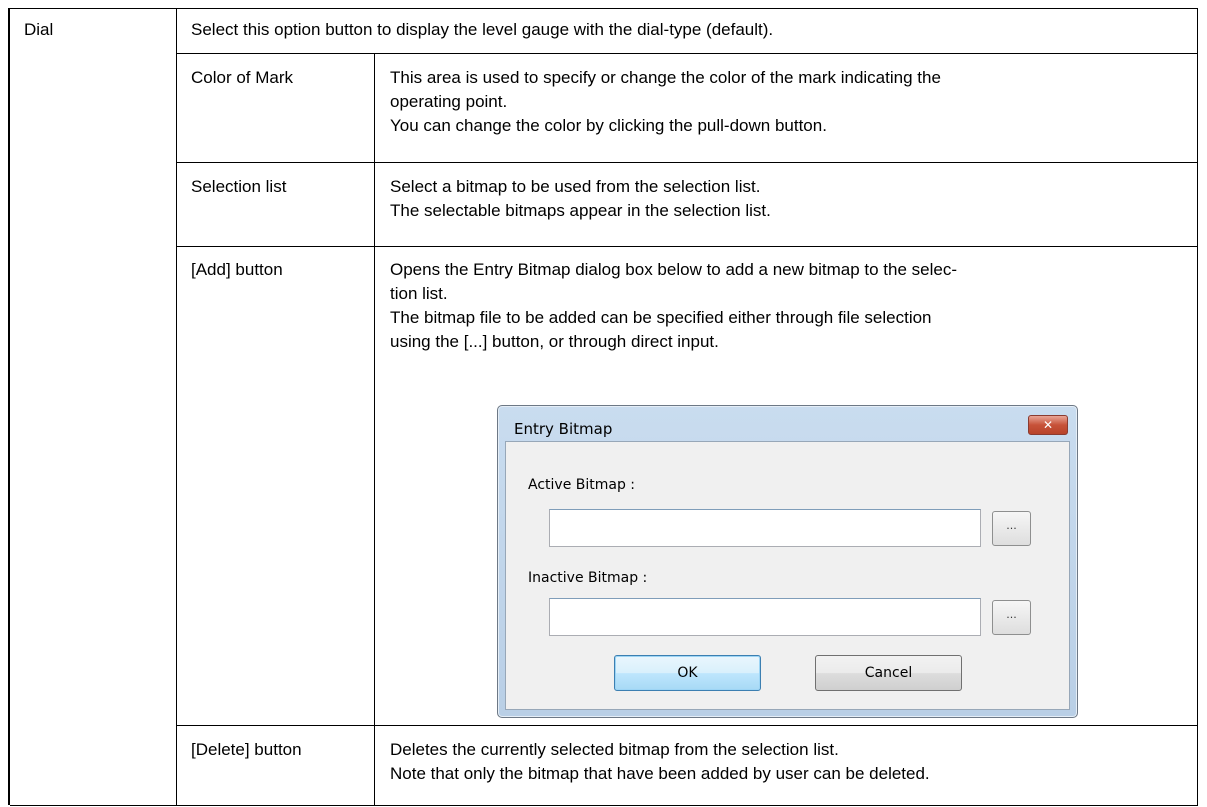 Image resolution: width=1207 pixels, height=807 pixels. What do you see at coordinates (588, 578) in the screenshot?
I see `inactive-bitmap-label: Inactive Bitmap :` at bounding box center [588, 578].